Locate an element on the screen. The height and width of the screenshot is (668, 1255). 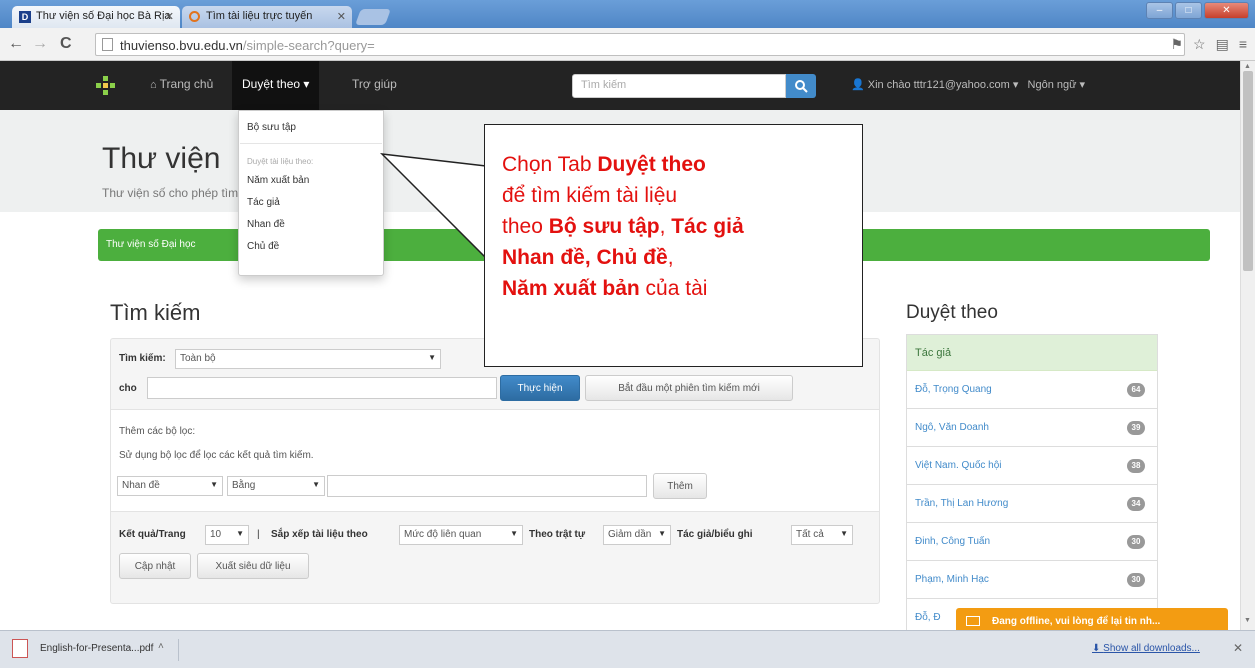
dropdown-divider is located at coordinates (311, 143).